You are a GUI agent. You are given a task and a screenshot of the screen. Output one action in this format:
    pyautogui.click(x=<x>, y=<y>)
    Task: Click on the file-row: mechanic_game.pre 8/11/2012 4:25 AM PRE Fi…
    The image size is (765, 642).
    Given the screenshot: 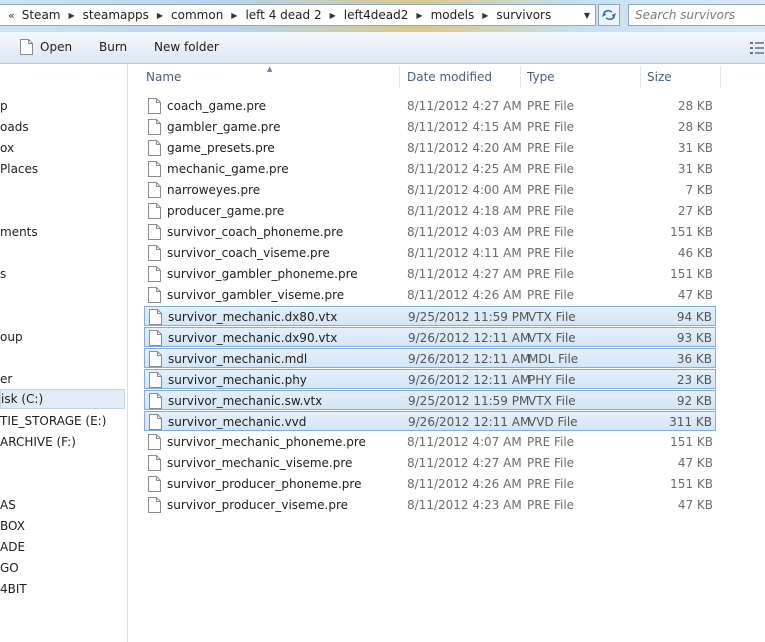 What is the action you would take?
    pyautogui.click(x=430, y=169)
    